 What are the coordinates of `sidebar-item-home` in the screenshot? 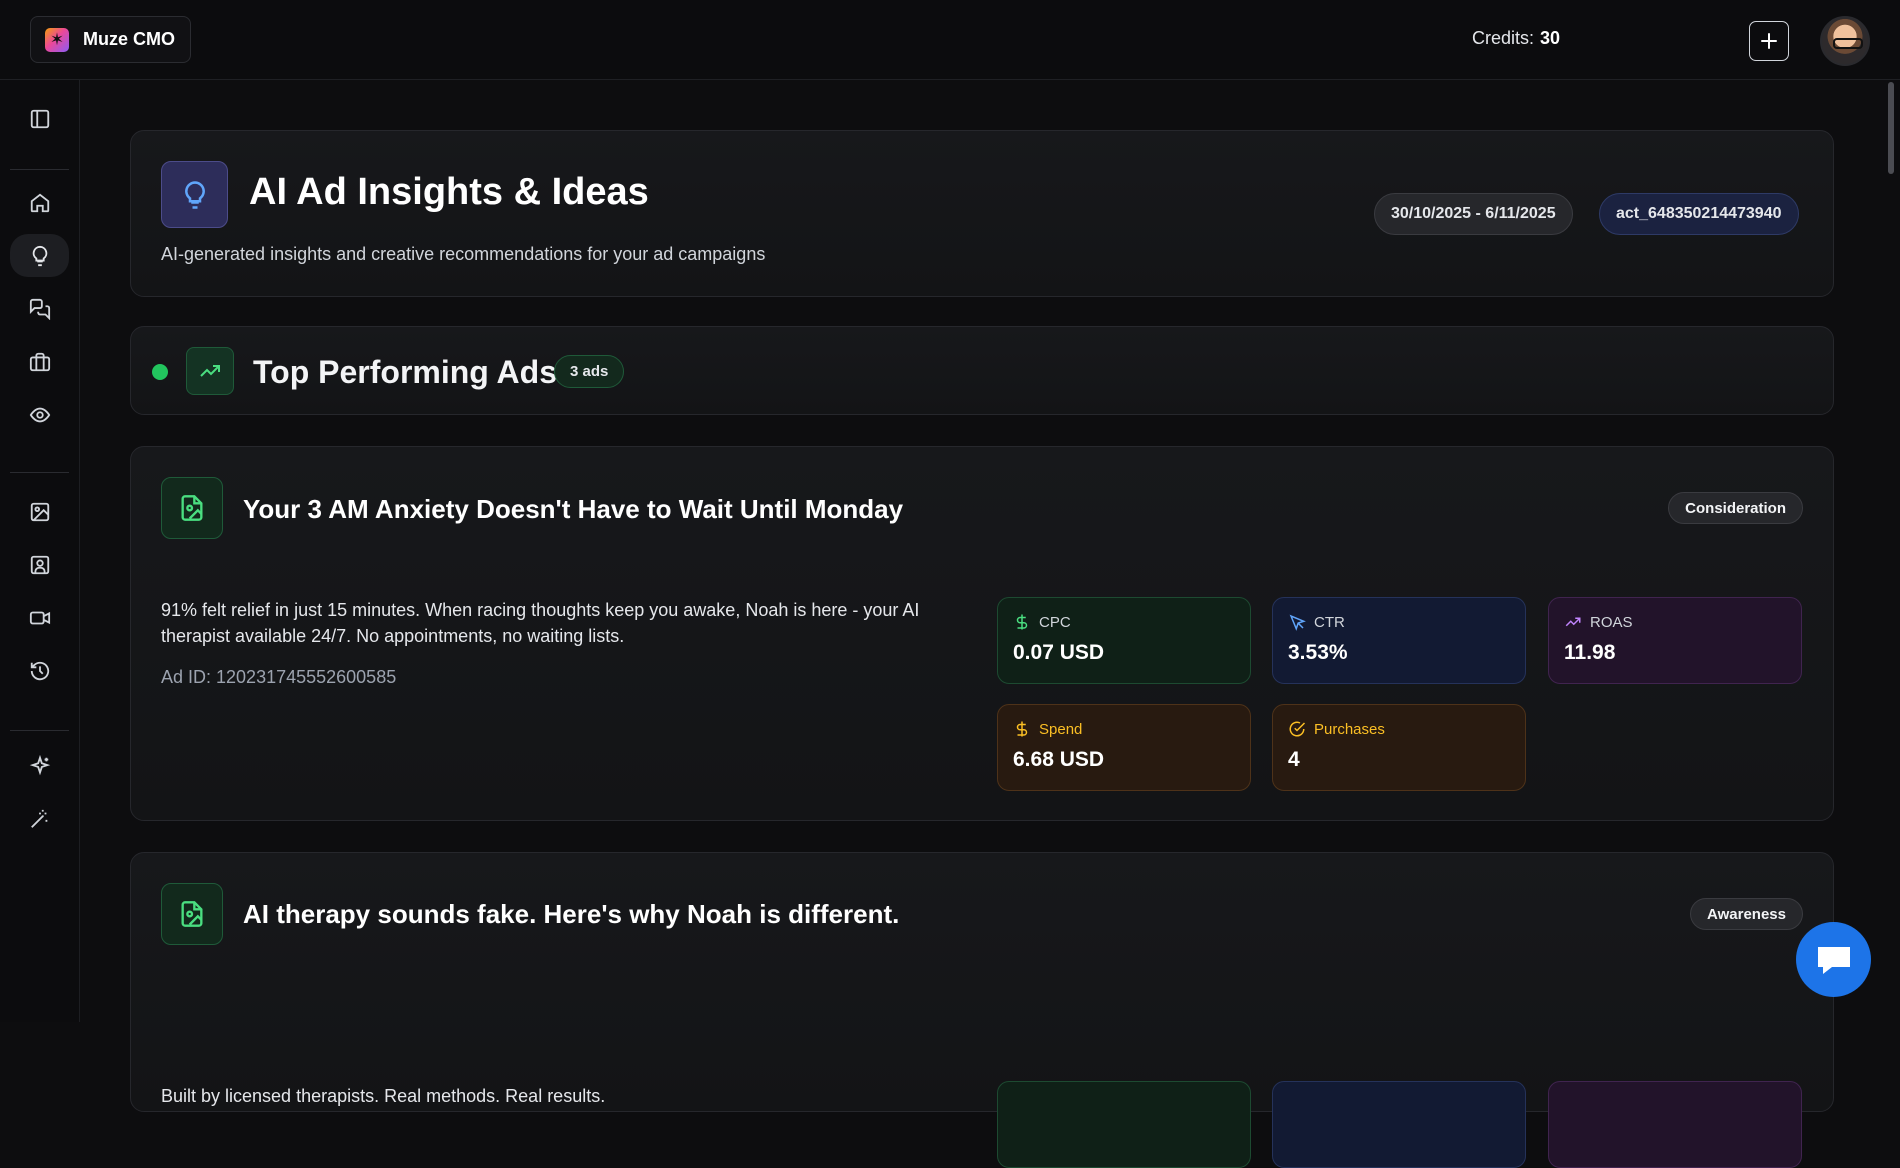 It's located at (39, 202).